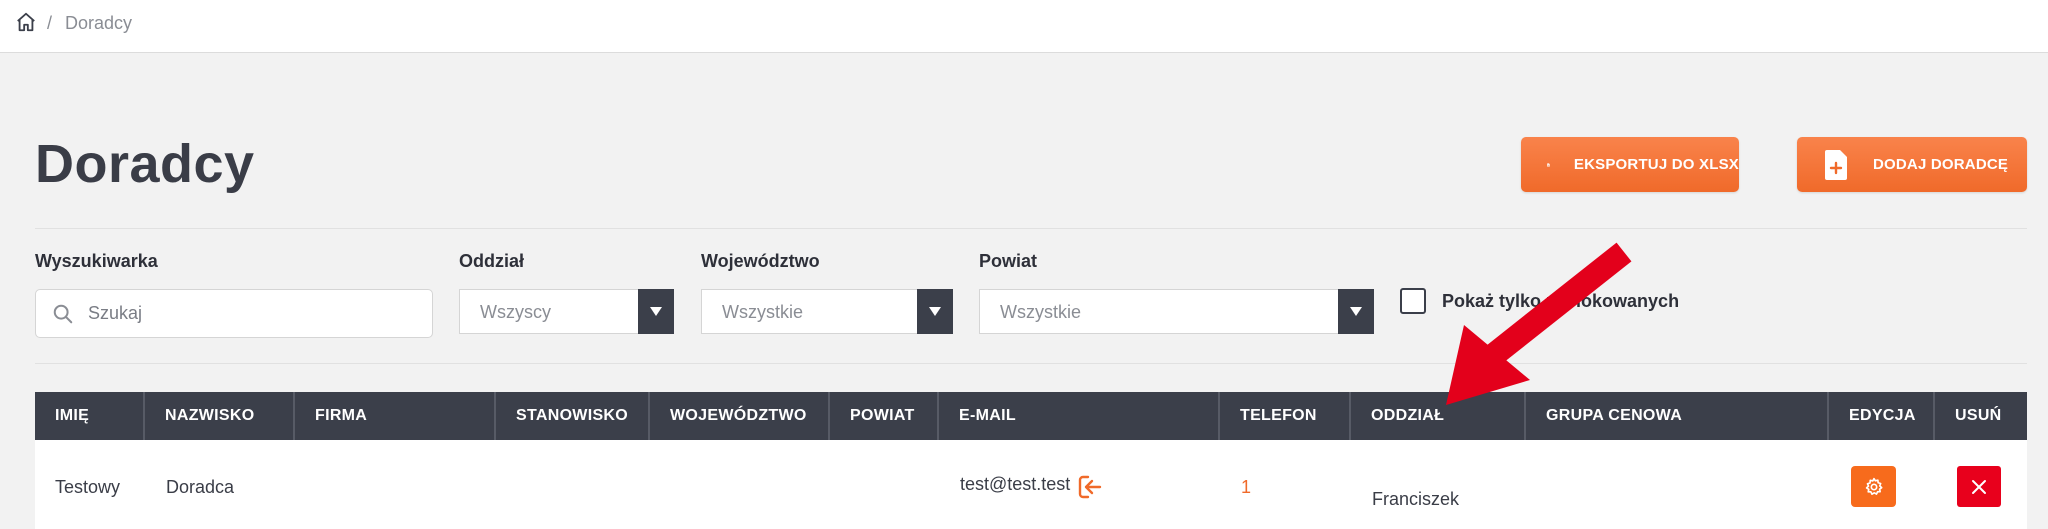 This screenshot has width=2048, height=529. I want to click on cell-branch: Franciszek, so click(1416, 499).